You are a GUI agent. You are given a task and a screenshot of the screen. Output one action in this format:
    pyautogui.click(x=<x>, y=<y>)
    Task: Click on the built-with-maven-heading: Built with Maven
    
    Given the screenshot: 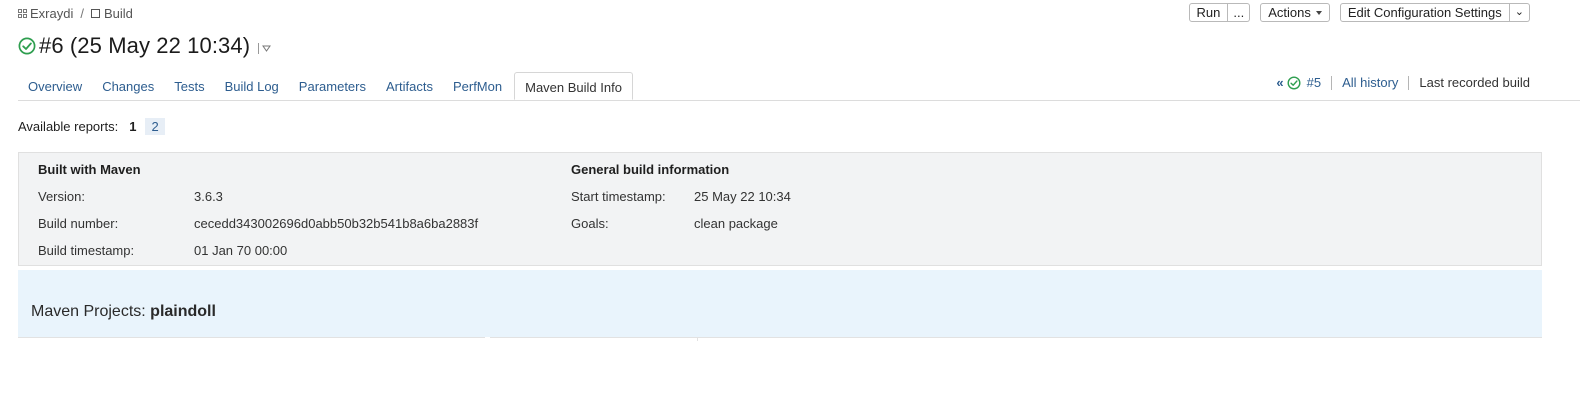 What is the action you would take?
    pyautogui.click(x=89, y=169)
    